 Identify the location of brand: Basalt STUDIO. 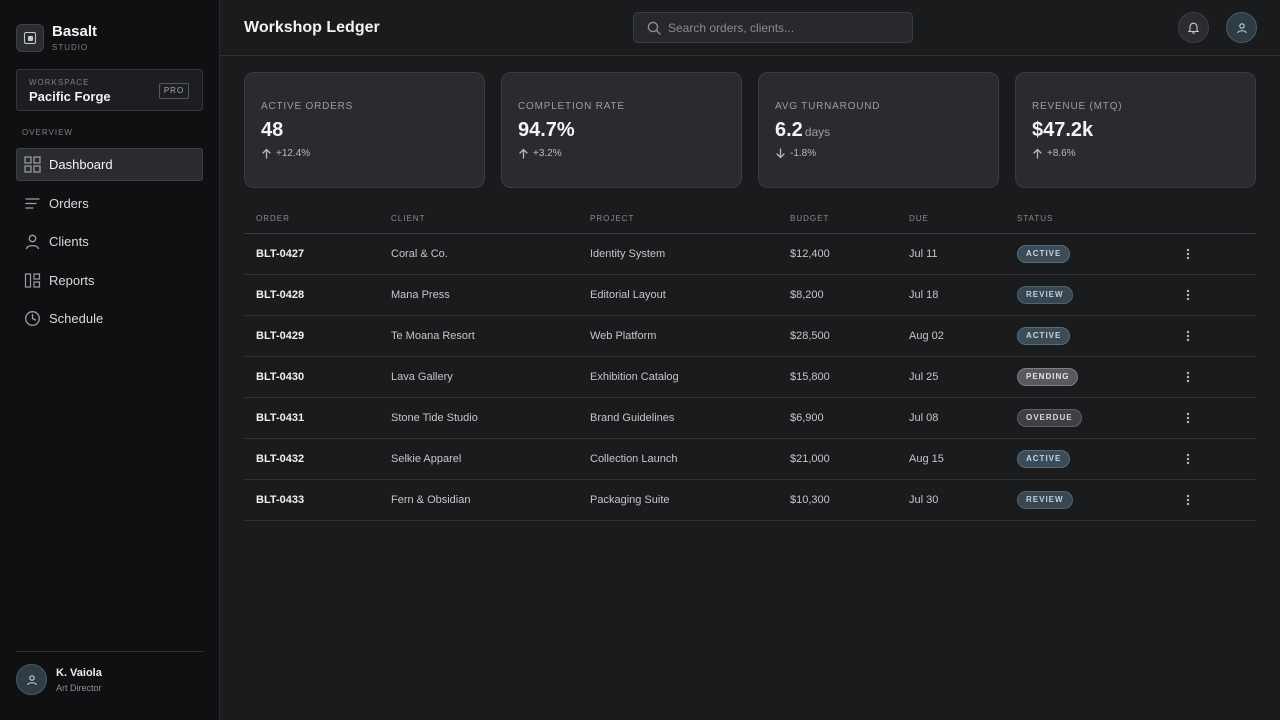
(56, 38).